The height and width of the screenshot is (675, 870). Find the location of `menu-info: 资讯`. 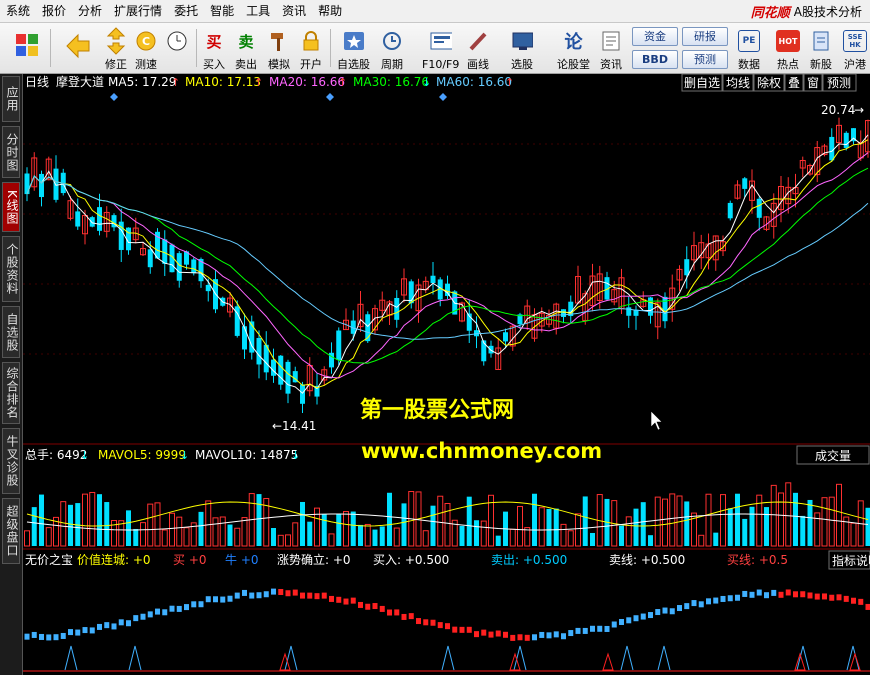

menu-info: 资讯 is located at coordinates (294, 11).